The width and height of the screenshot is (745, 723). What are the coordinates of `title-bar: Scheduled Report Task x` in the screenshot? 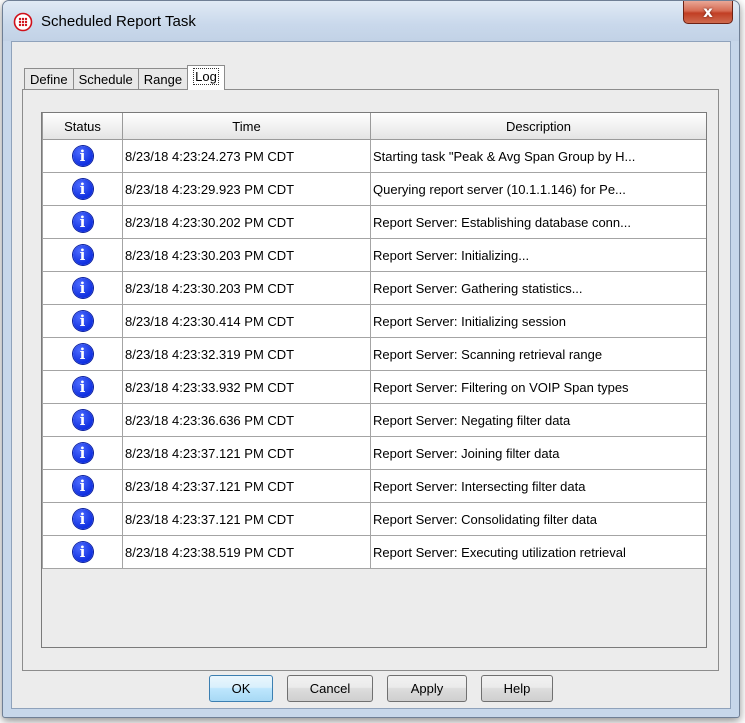 It's located at (371, 21).